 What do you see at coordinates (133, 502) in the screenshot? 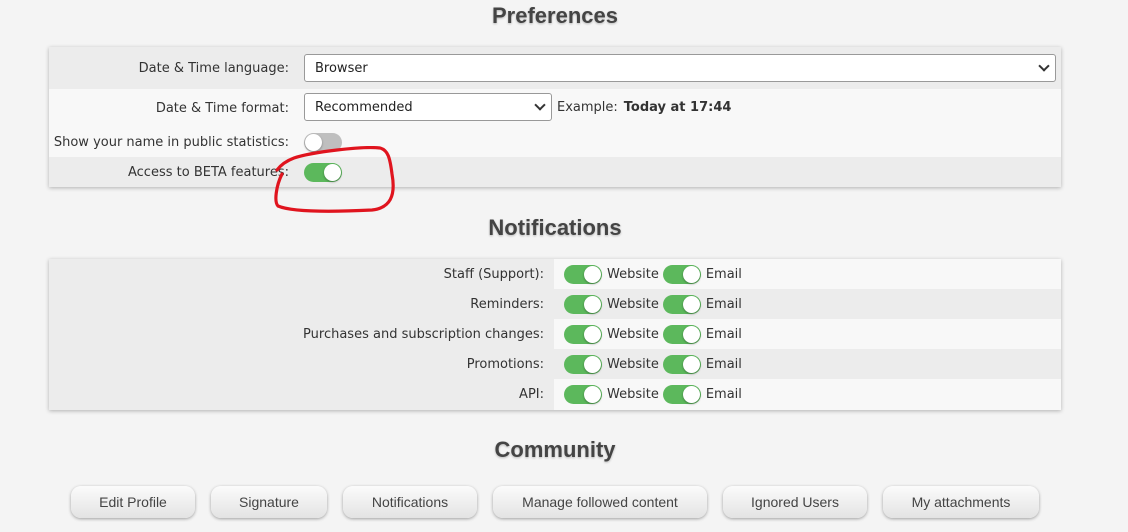
I see `edit-profile-button: Edit Profile` at bounding box center [133, 502].